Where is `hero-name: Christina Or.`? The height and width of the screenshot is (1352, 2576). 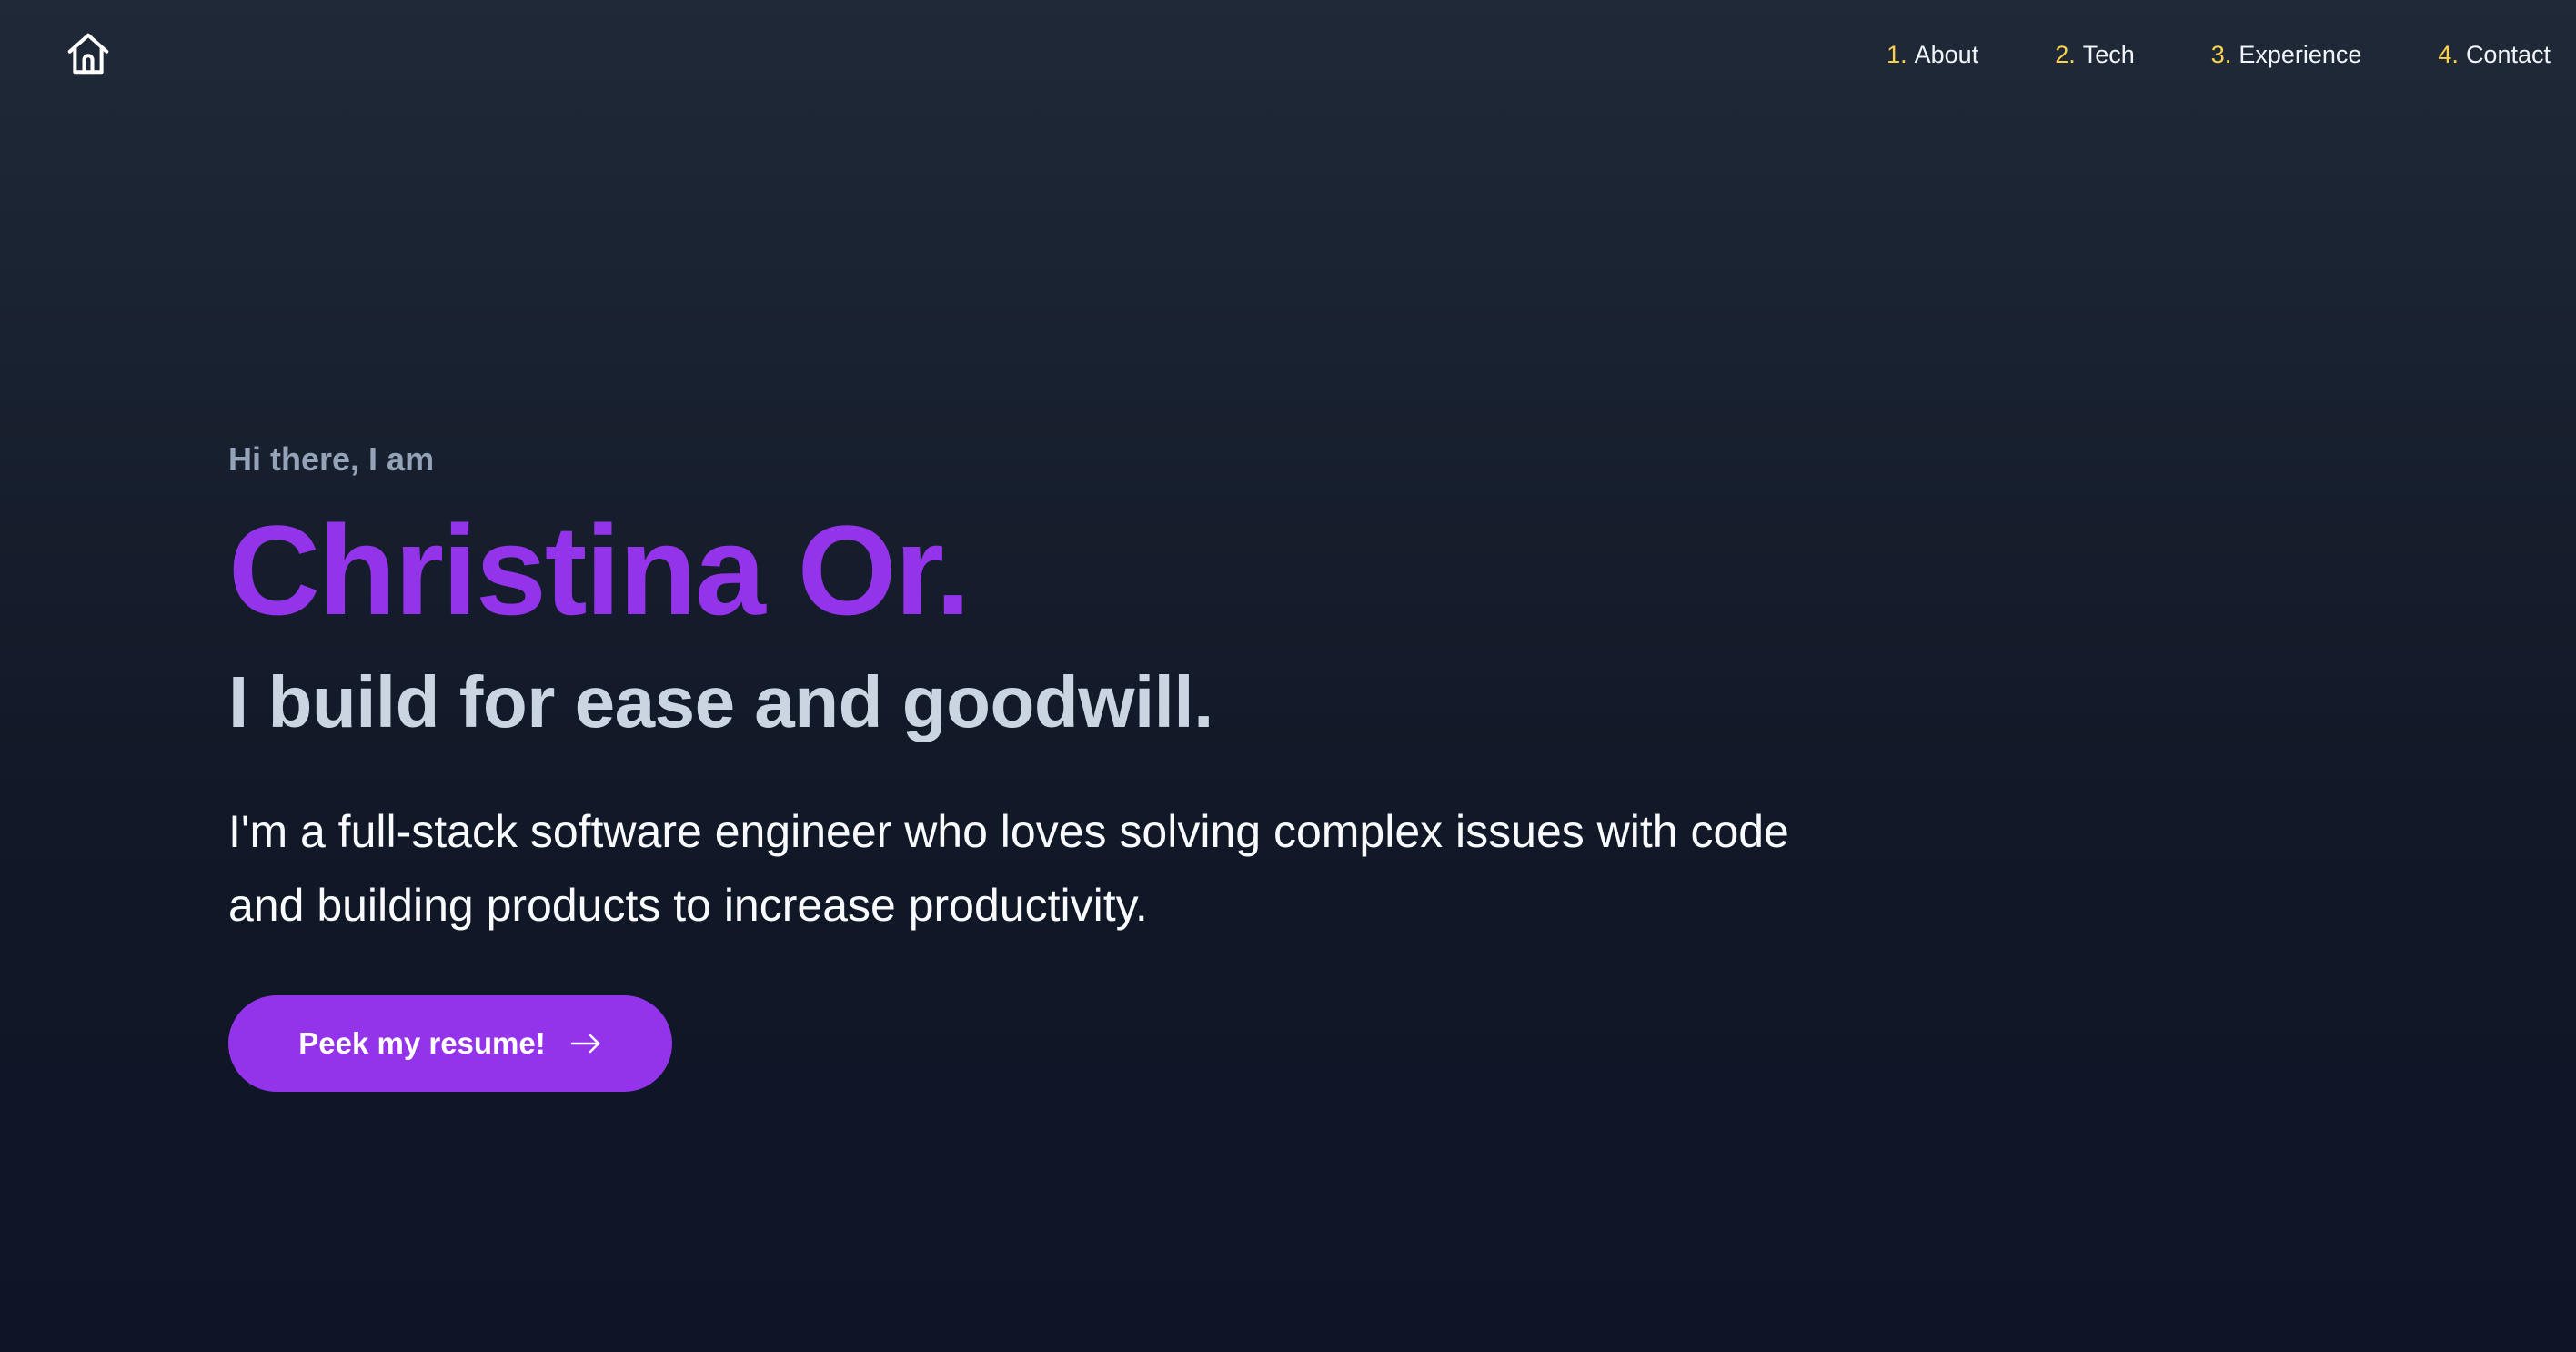
hero-name: Christina Or. is located at coordinates (599, 570).